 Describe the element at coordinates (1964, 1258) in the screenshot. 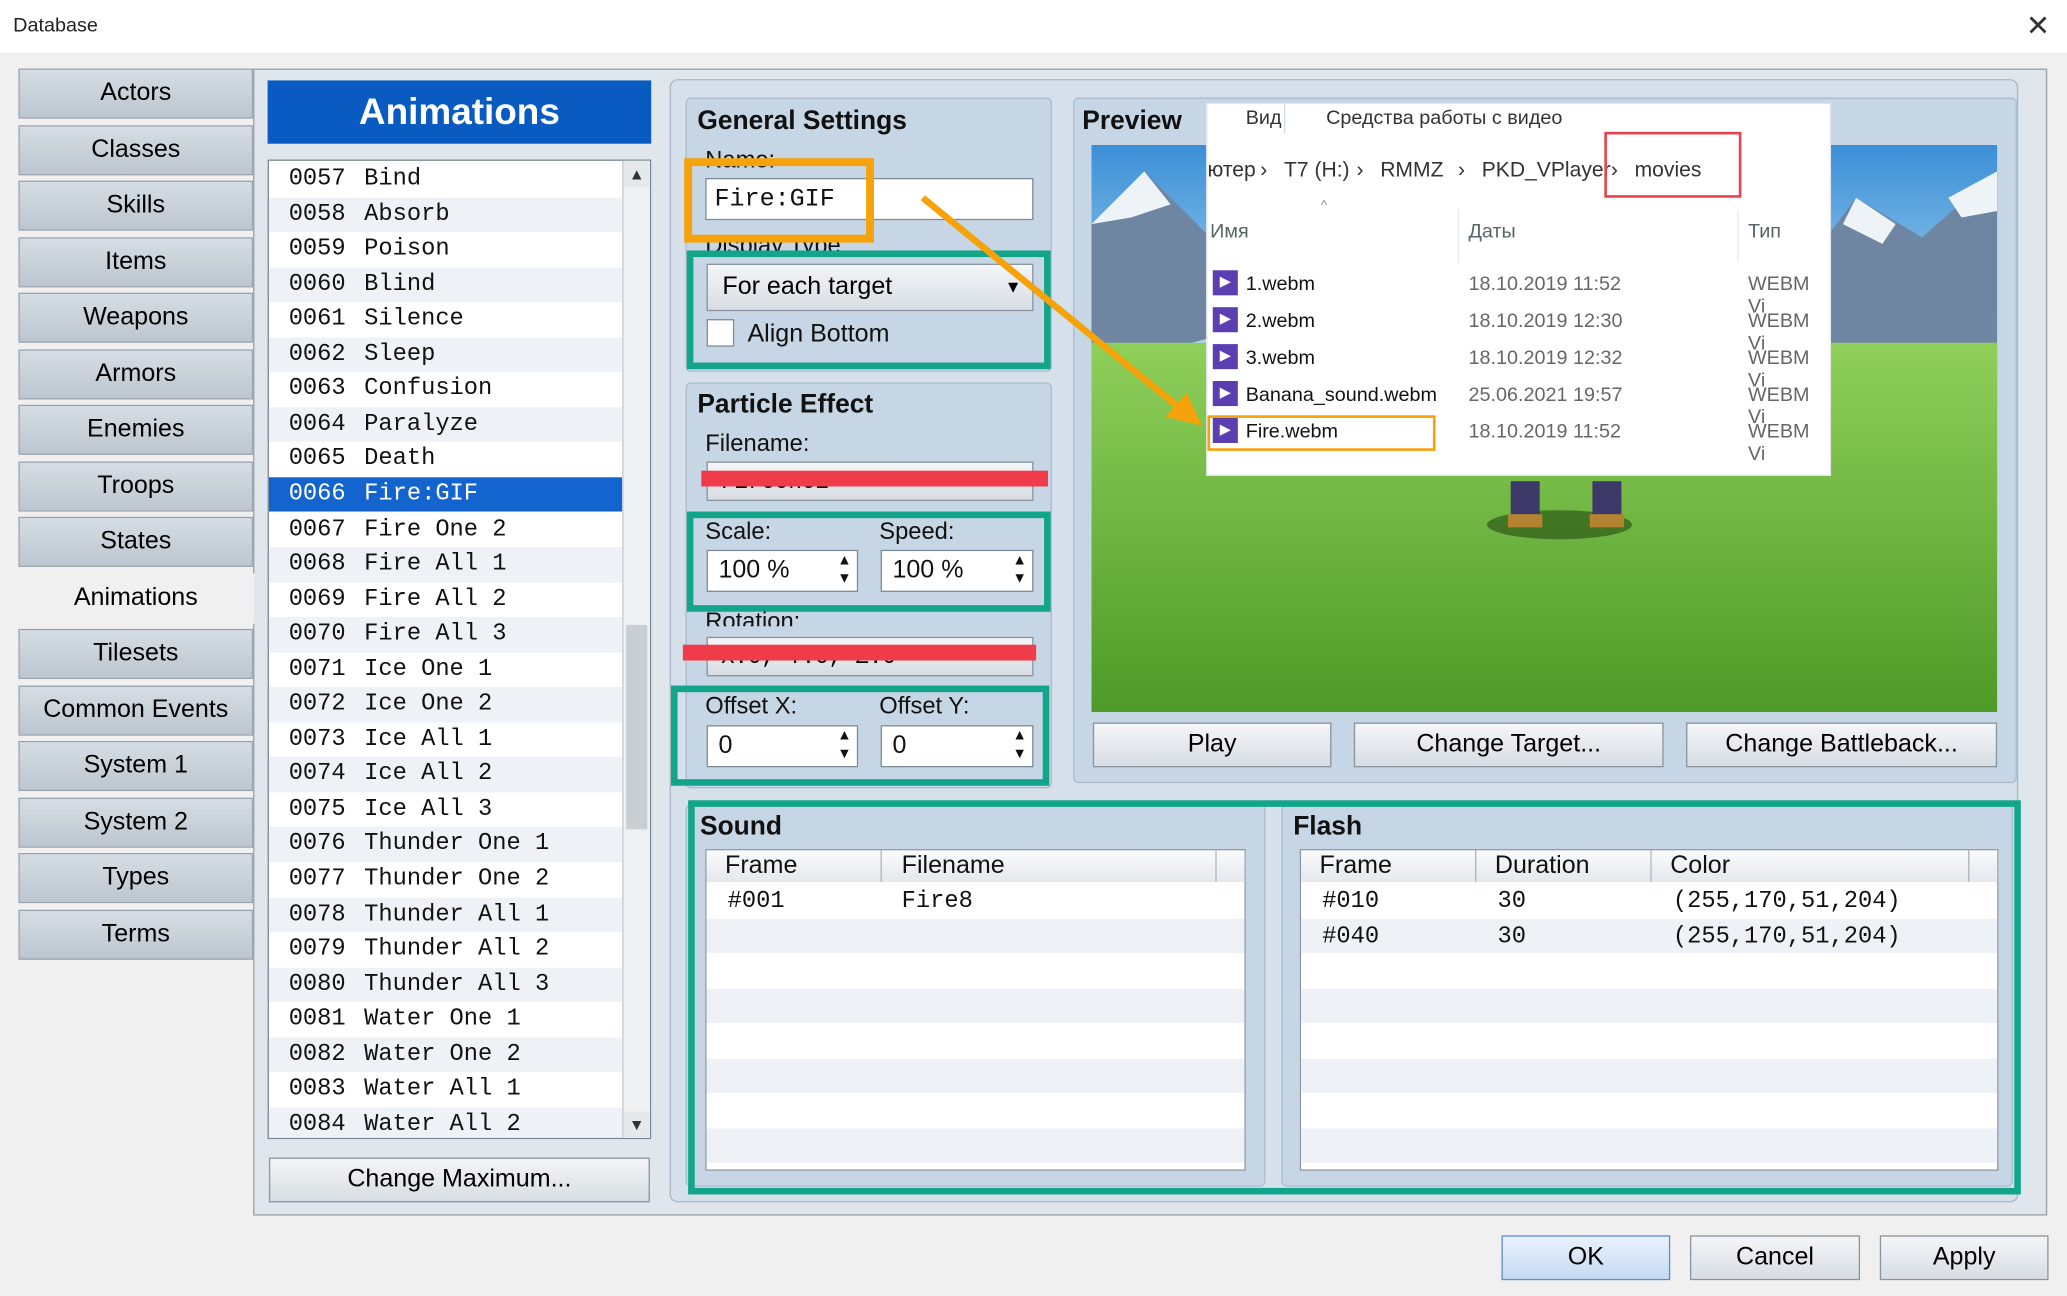

I see `apply-button: Apply` at that location.